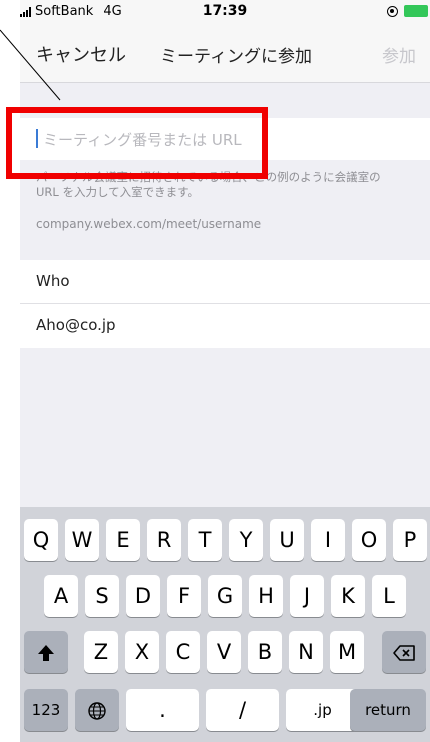 Image resolution: width=430 pixels, height=742 pixels. Describe the element at coordinates (410, 540) in the screenshot. I see `key-p: P` at that location.